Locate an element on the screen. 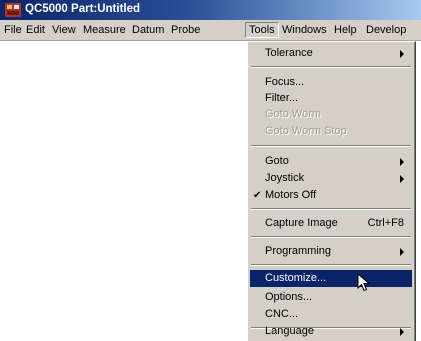 This screenshot has height=341, width=421. menu-file: File is located at coordinates (13, 30).